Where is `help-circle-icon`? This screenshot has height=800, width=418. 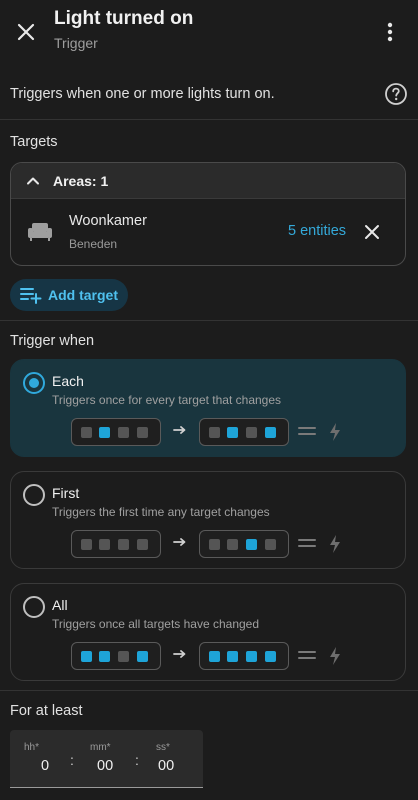 help-circle-icon is located at coordinates (396, 94).